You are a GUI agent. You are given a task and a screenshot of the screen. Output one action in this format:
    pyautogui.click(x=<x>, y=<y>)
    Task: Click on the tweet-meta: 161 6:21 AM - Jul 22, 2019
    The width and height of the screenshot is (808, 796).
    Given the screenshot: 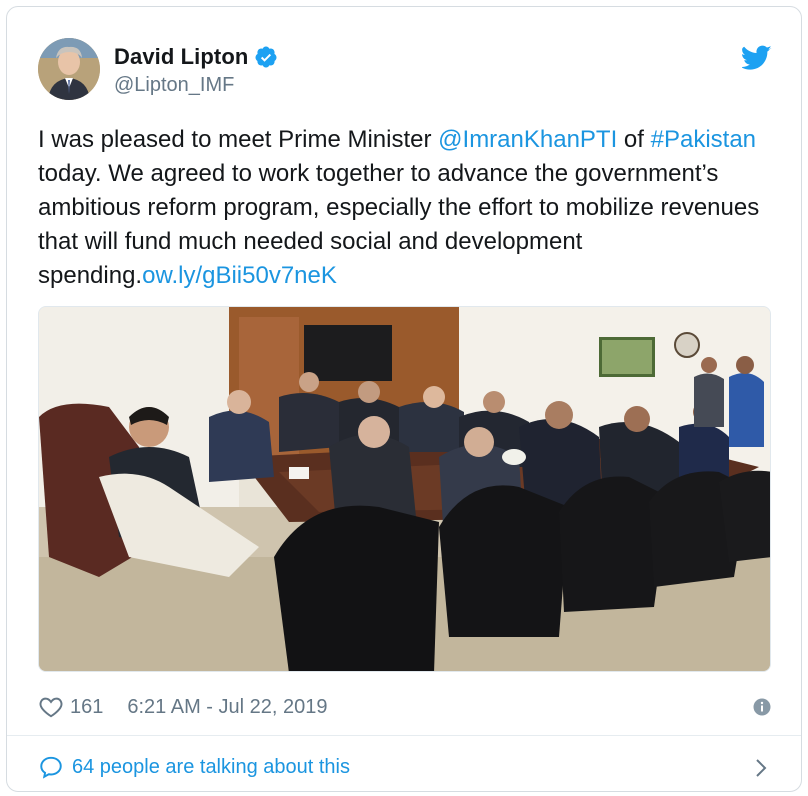 What is the action you would take?
    pyautogui.click(x=404, y=707)
    